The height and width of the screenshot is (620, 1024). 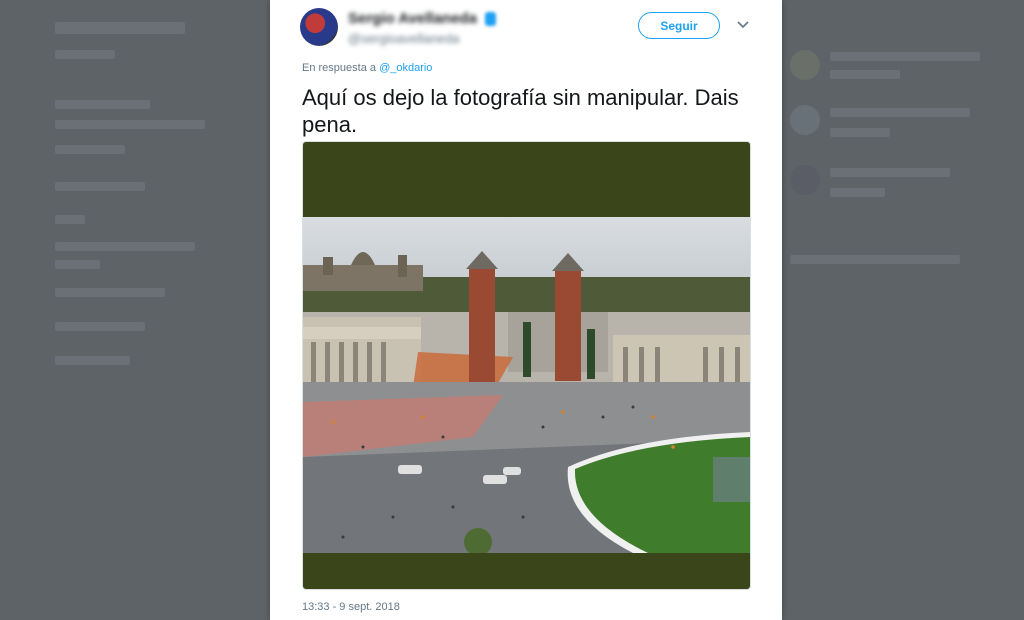 I want to click on author-display-name: Sergio Avellaneda, so click(x=412, y=18).